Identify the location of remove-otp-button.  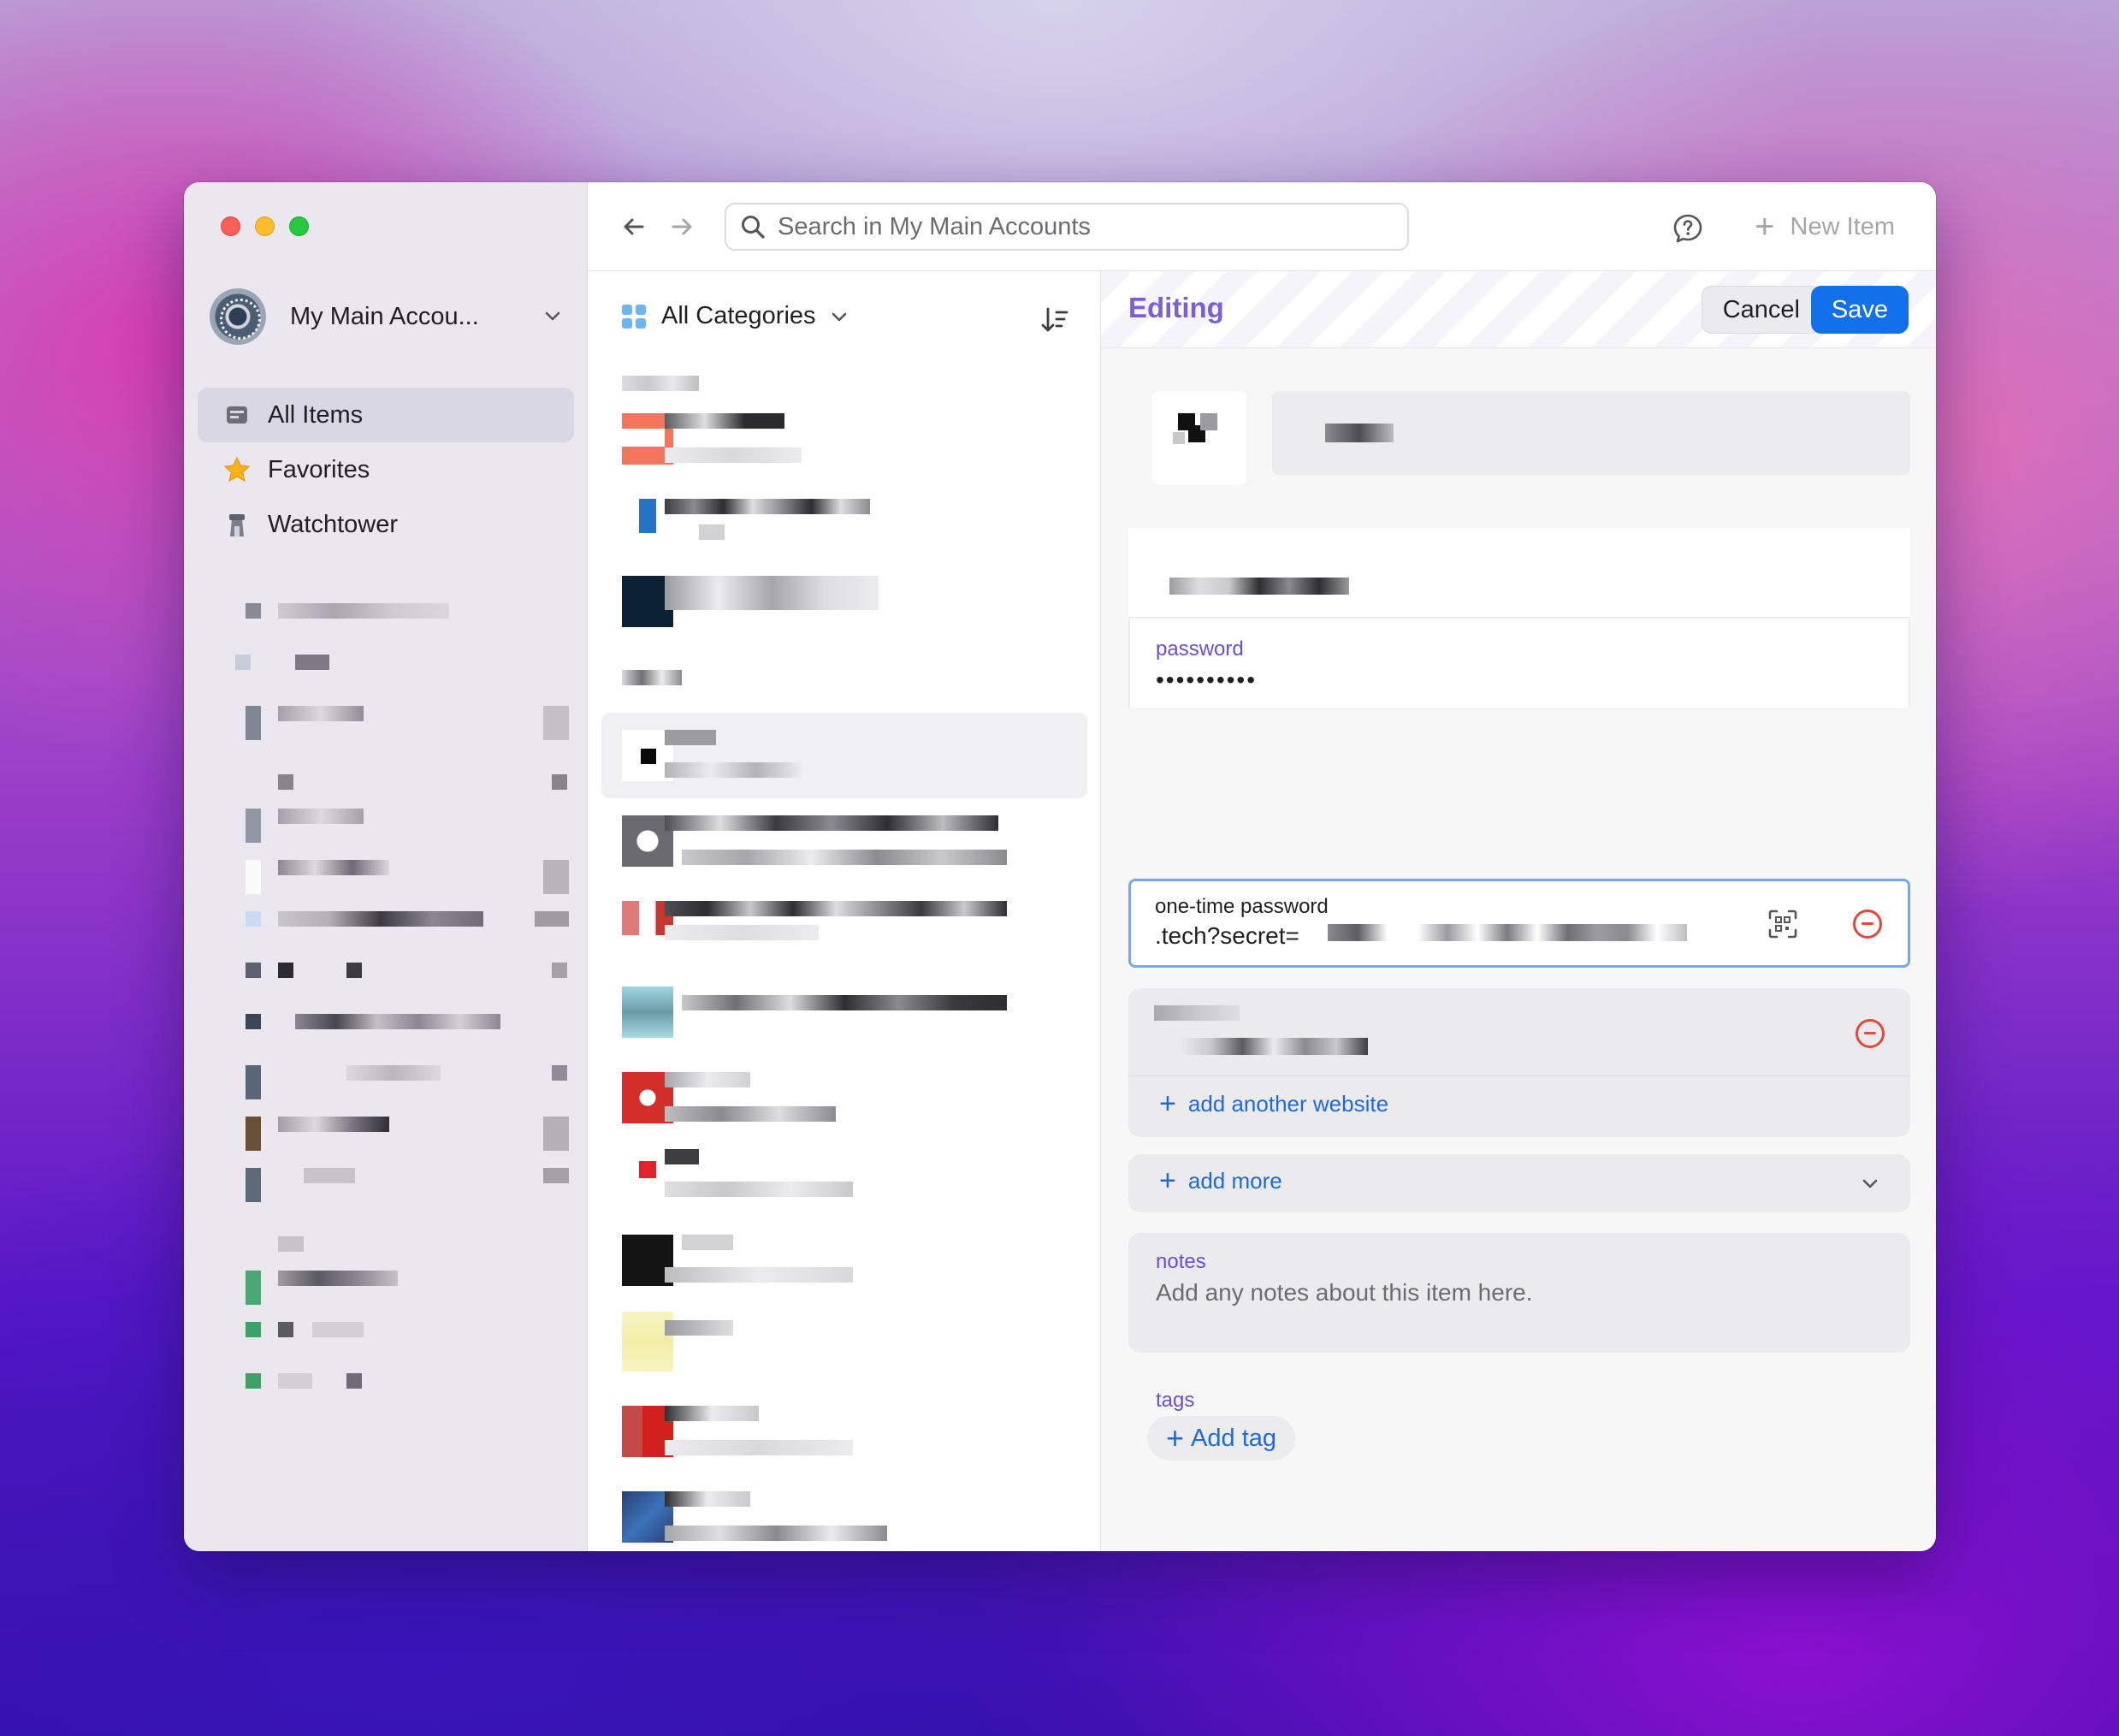
(1868, 924).